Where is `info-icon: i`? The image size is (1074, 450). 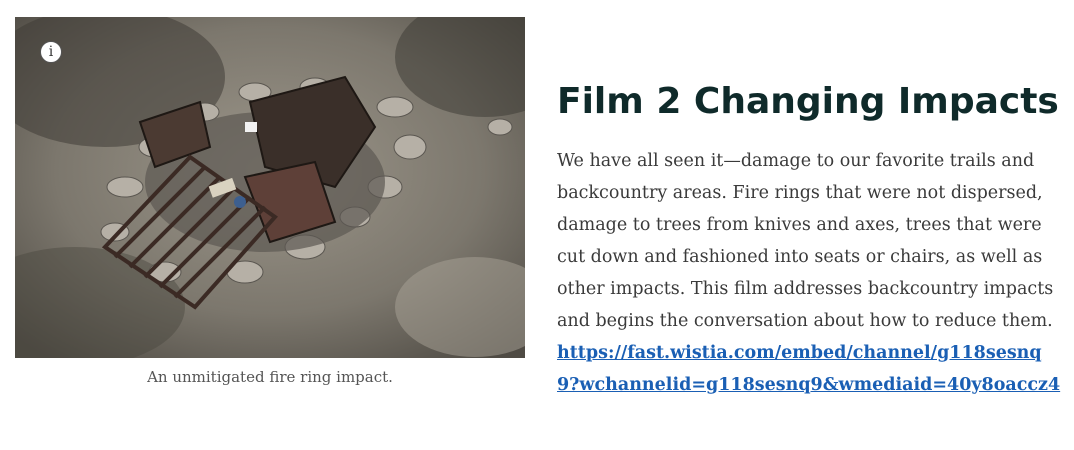 info-icon: i is located at coordinates (51, 52).